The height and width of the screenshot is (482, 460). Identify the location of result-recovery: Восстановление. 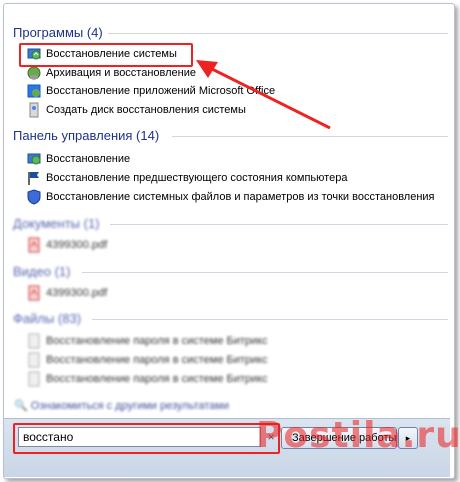
(78, 159).